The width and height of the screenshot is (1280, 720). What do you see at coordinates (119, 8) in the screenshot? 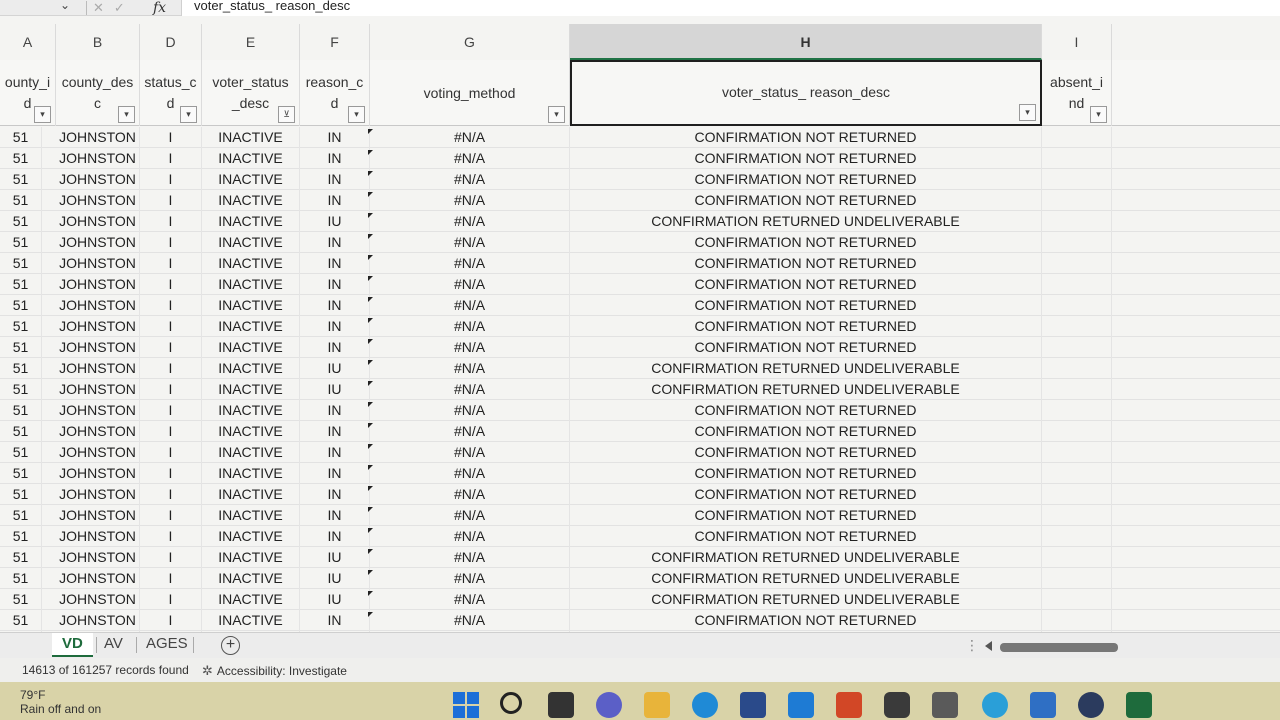
I see `confirm-icon: ✓` at bounding box center [119, 8].